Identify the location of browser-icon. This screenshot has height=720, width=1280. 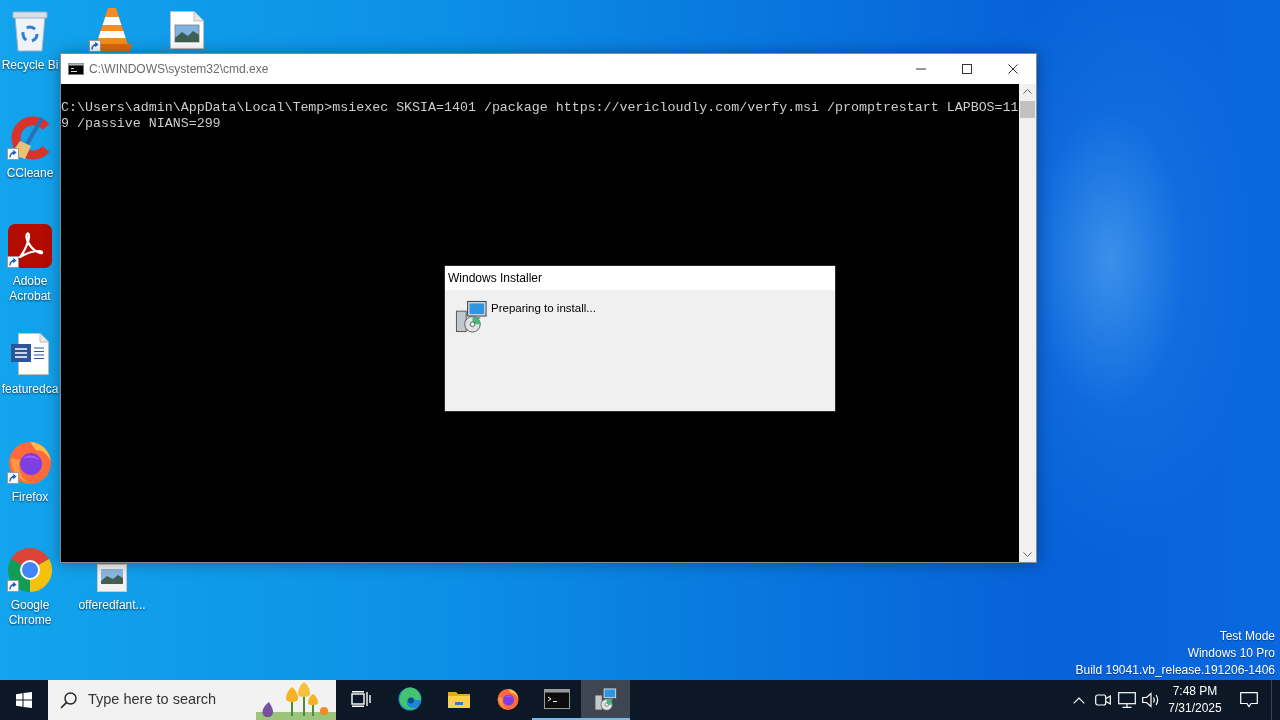
(409, 699).